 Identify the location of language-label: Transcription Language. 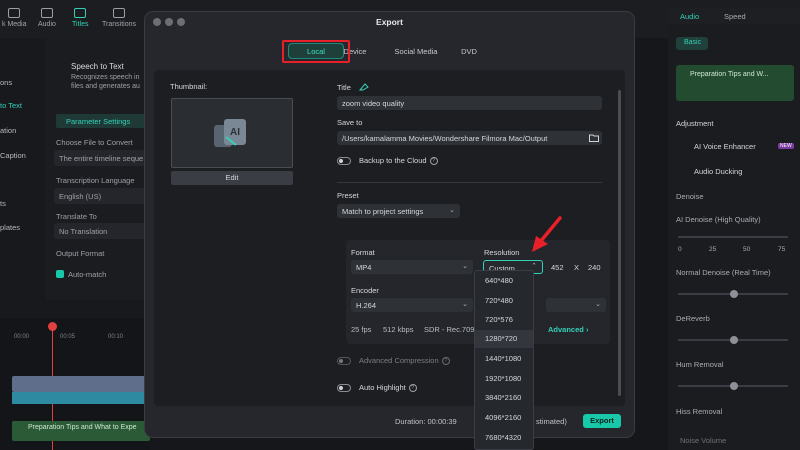
(95, 180).